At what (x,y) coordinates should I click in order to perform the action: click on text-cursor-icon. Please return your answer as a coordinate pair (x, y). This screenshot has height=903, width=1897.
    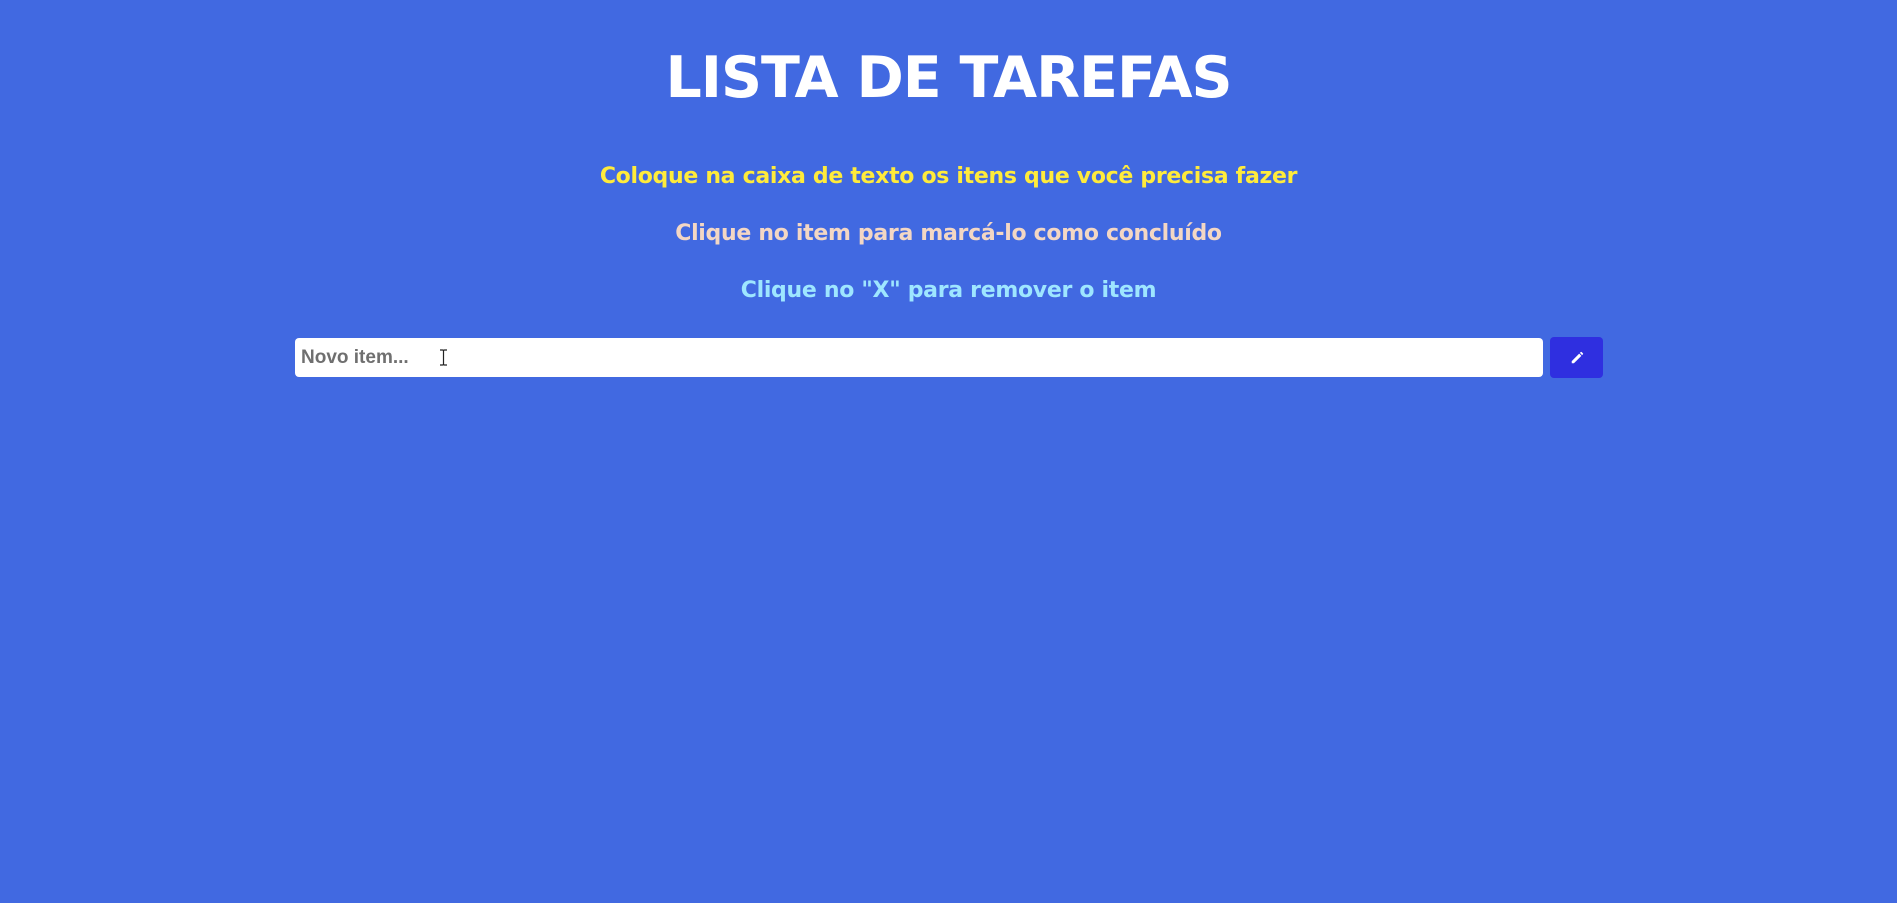
    Looking at the image, I should click on (443, 357).